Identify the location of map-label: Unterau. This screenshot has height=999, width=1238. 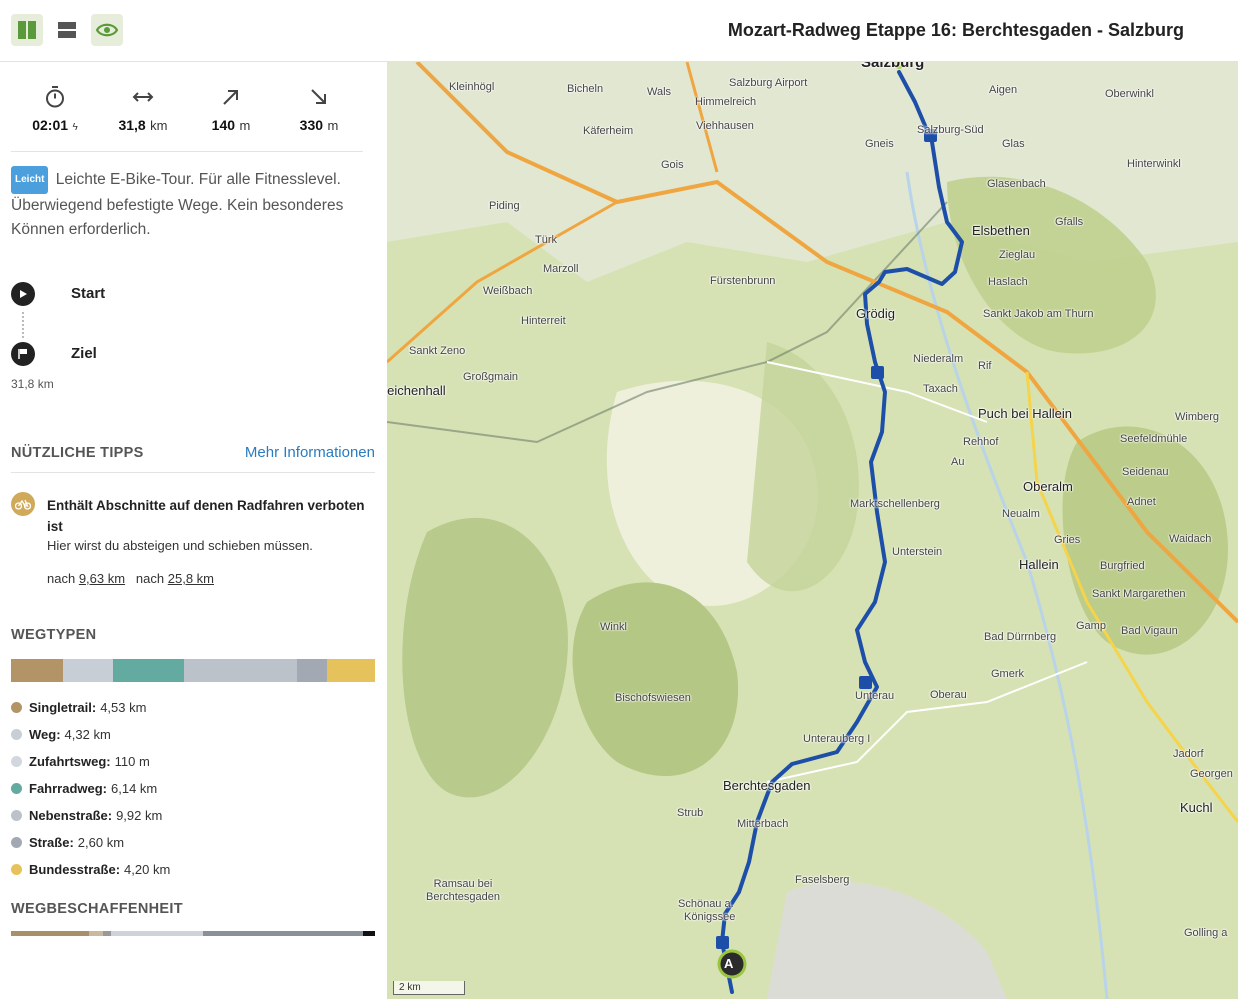
(875, 696).